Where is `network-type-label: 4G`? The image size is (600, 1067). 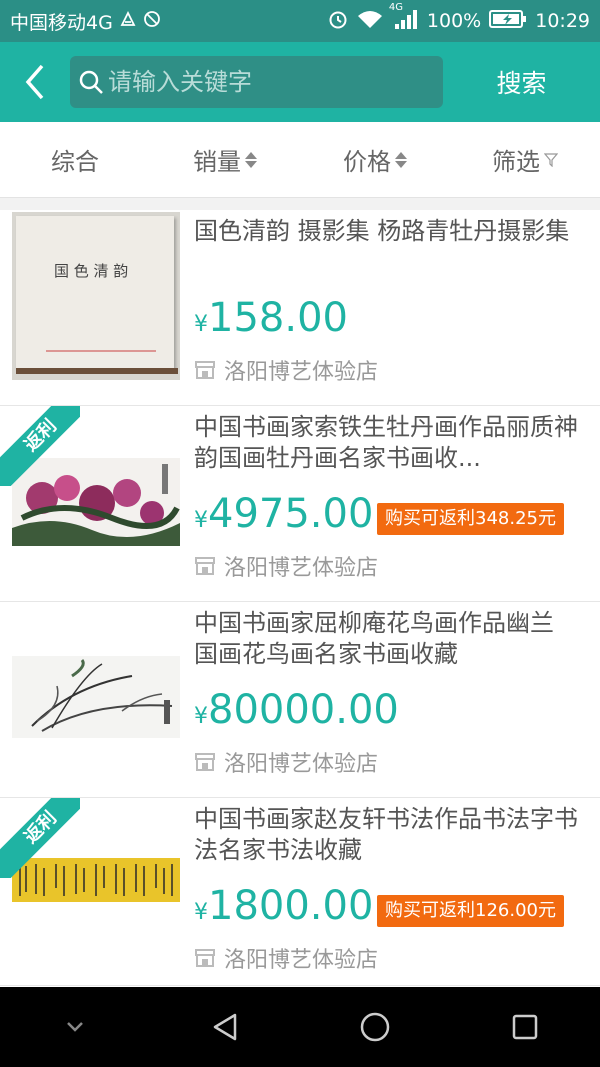
network-type-label: 4G is located at coordinates (396, 7).